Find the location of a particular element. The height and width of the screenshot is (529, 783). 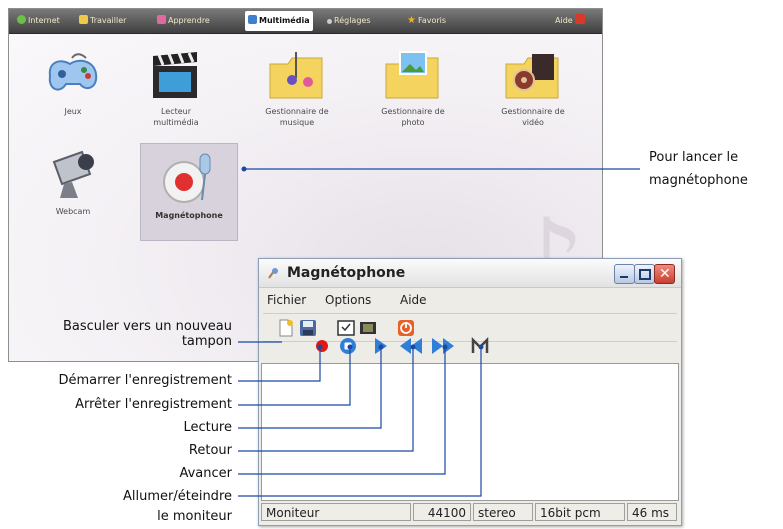

callout-line-rewind is located at coordinates (326, 399).